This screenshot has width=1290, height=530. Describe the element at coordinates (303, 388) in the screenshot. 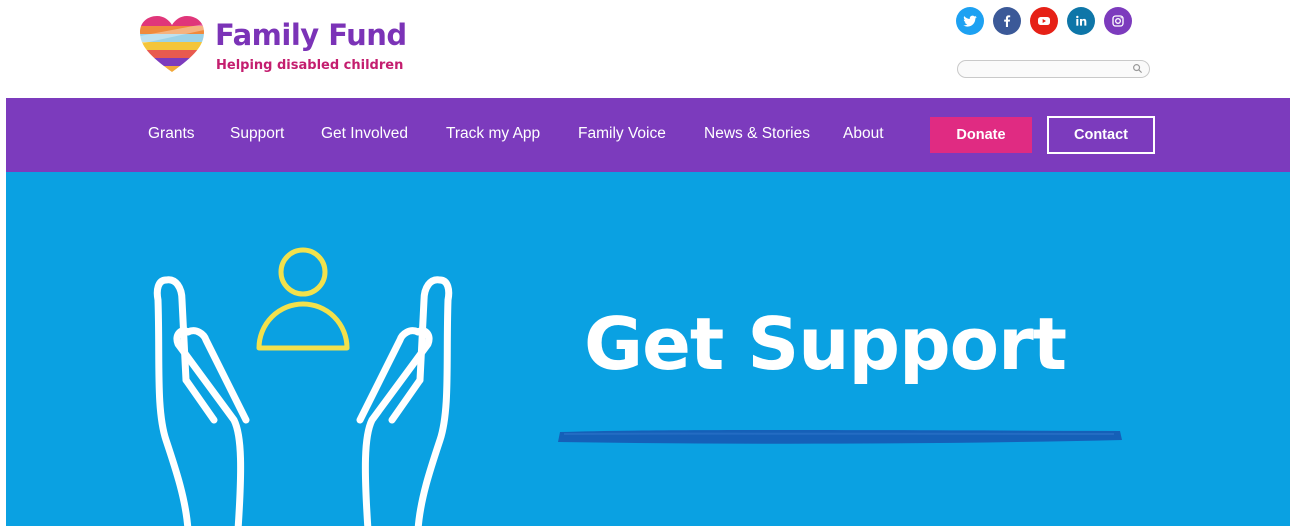

I see `hands-holding-person-icon` at that location.